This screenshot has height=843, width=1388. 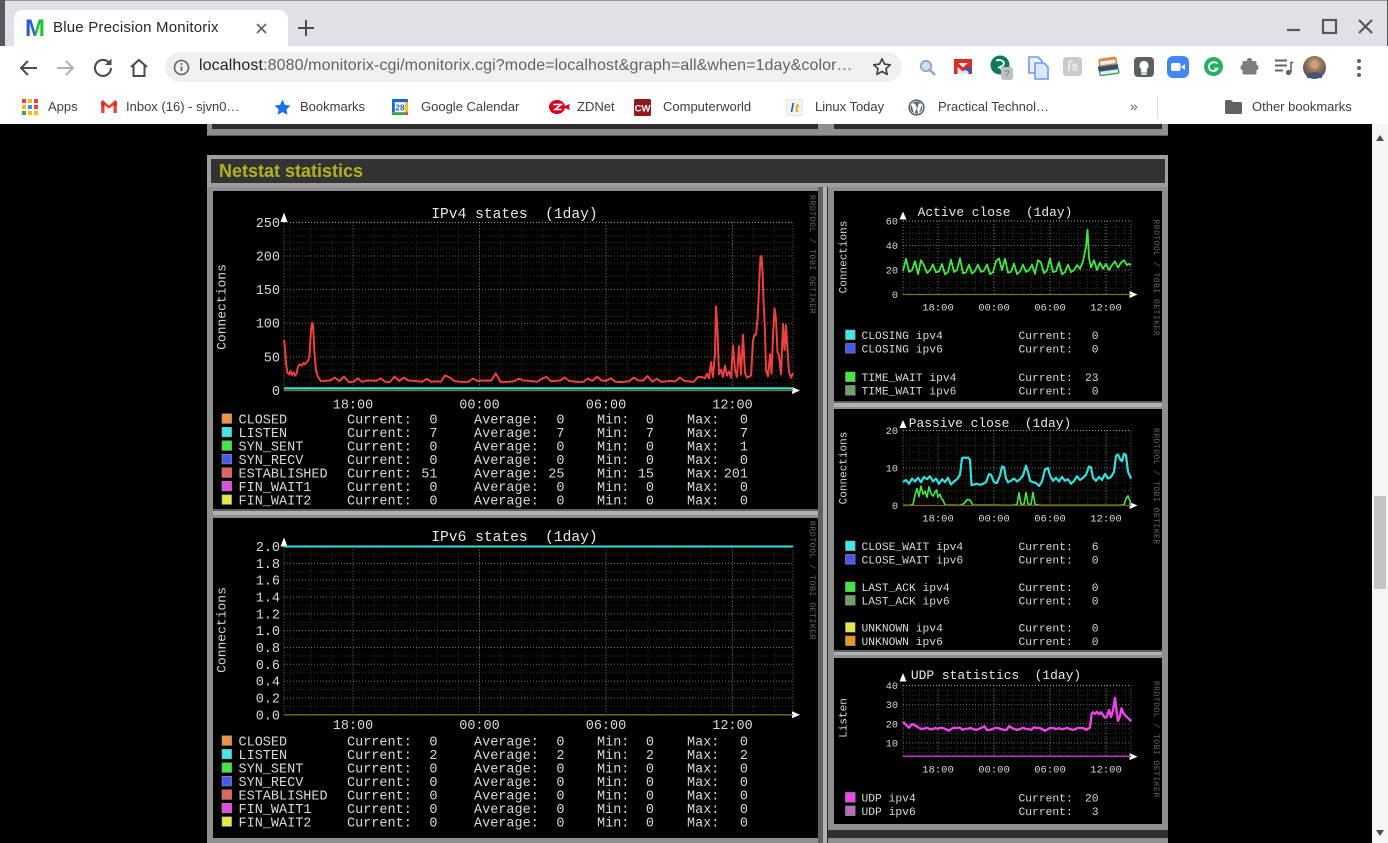 I want to click on svg-text: TIME_WAIT ipv4, so click(x=909, y=379).